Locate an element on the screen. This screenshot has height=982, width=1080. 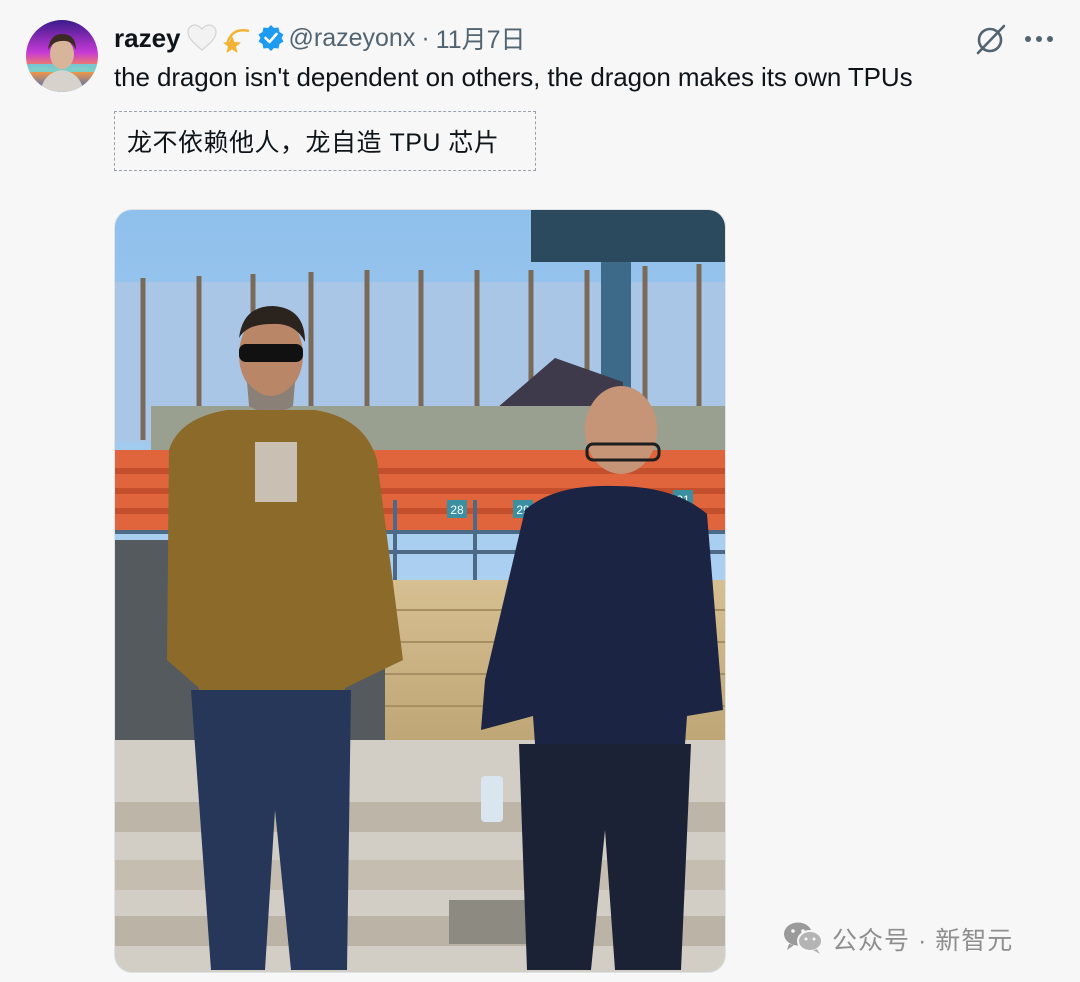
aisle-sign-28: 28 is located at coordinates (457, 510).